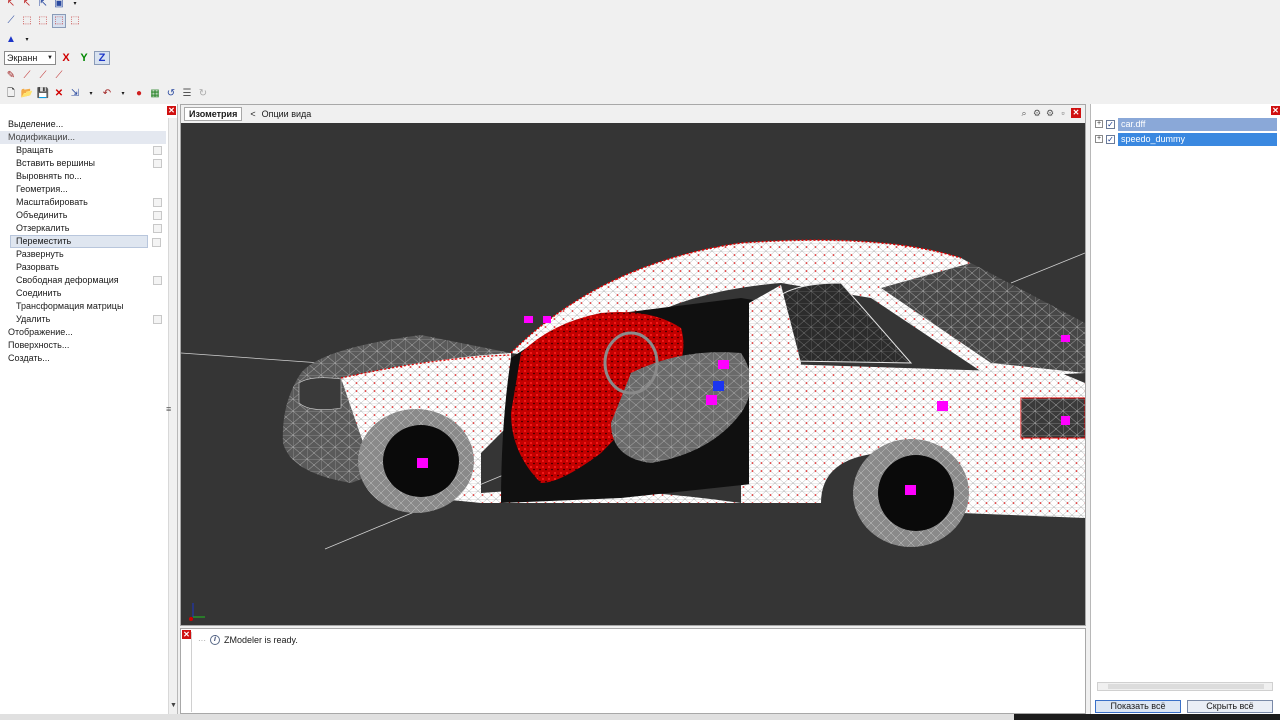  What do you see at coordinates (1138, 706) in the screenshot?
I see `show-all-button: Показать всё` at bounding box center [1138, 706].